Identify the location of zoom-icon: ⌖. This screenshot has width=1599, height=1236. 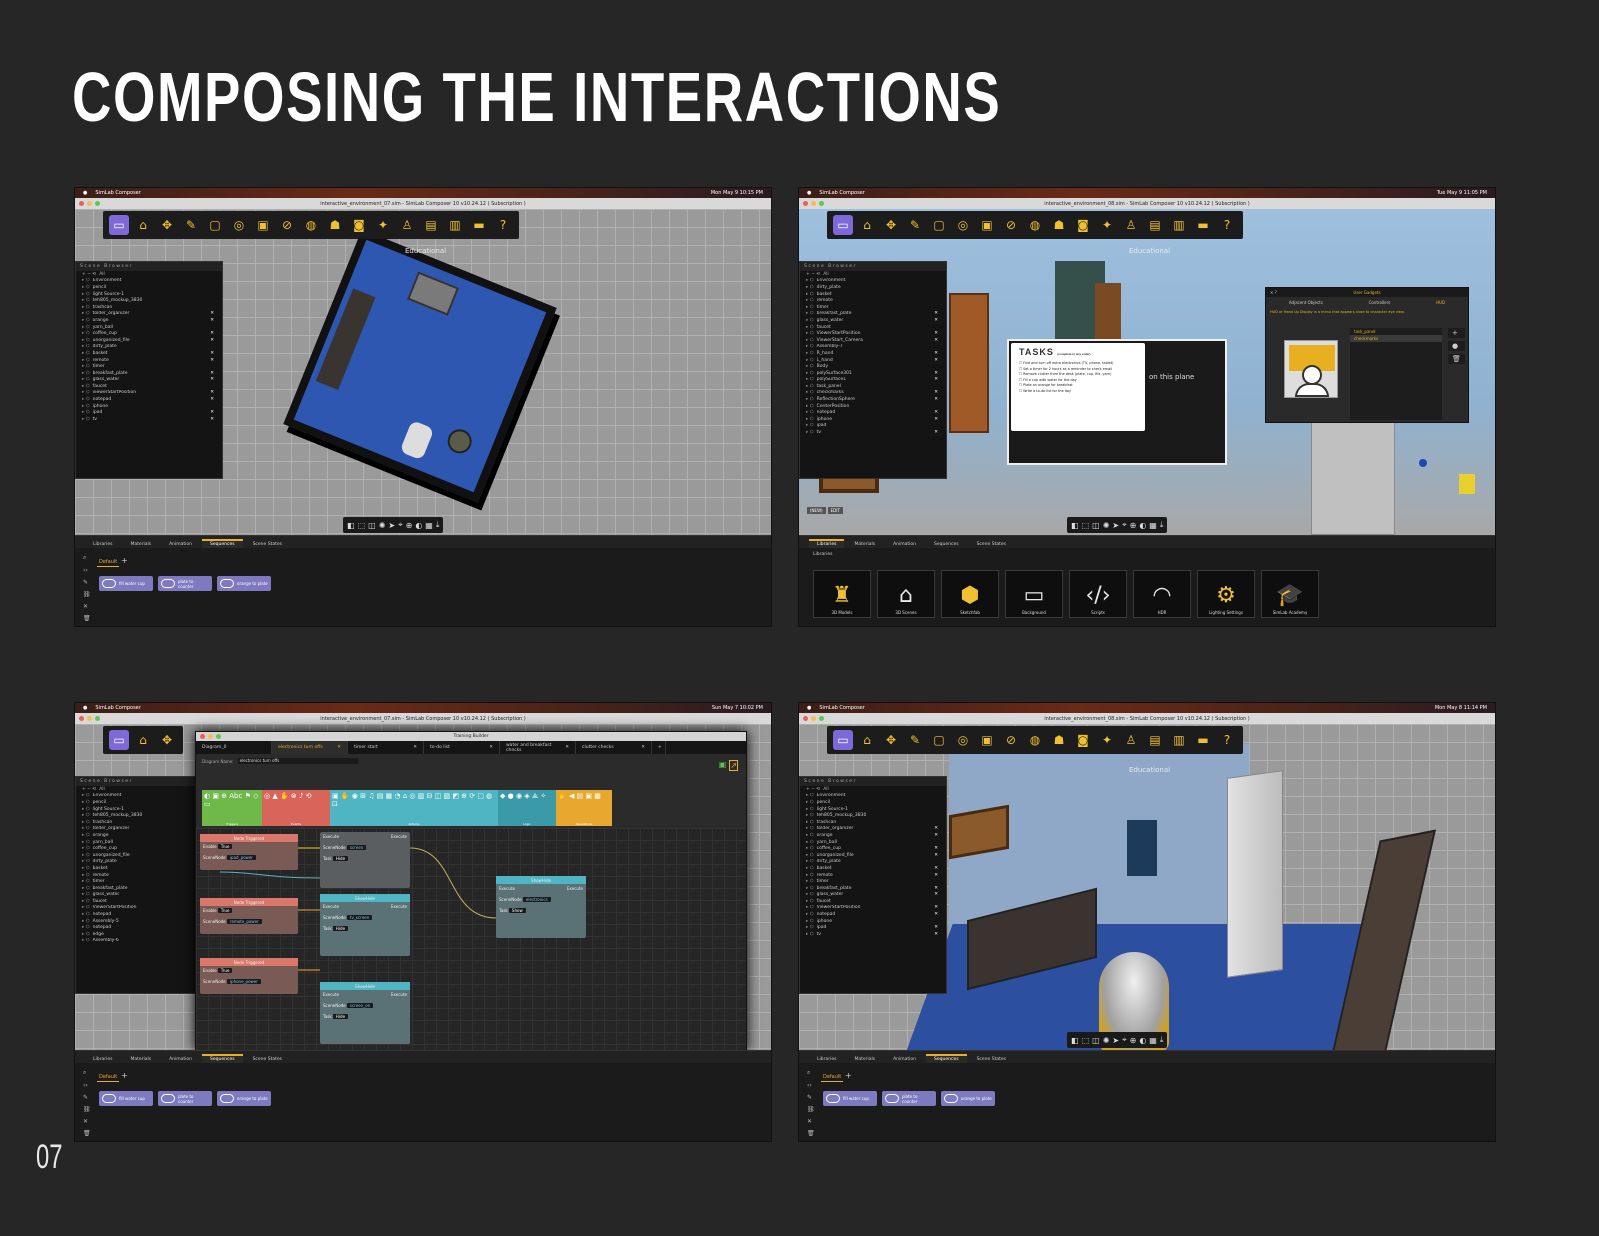
(1124, 1040).